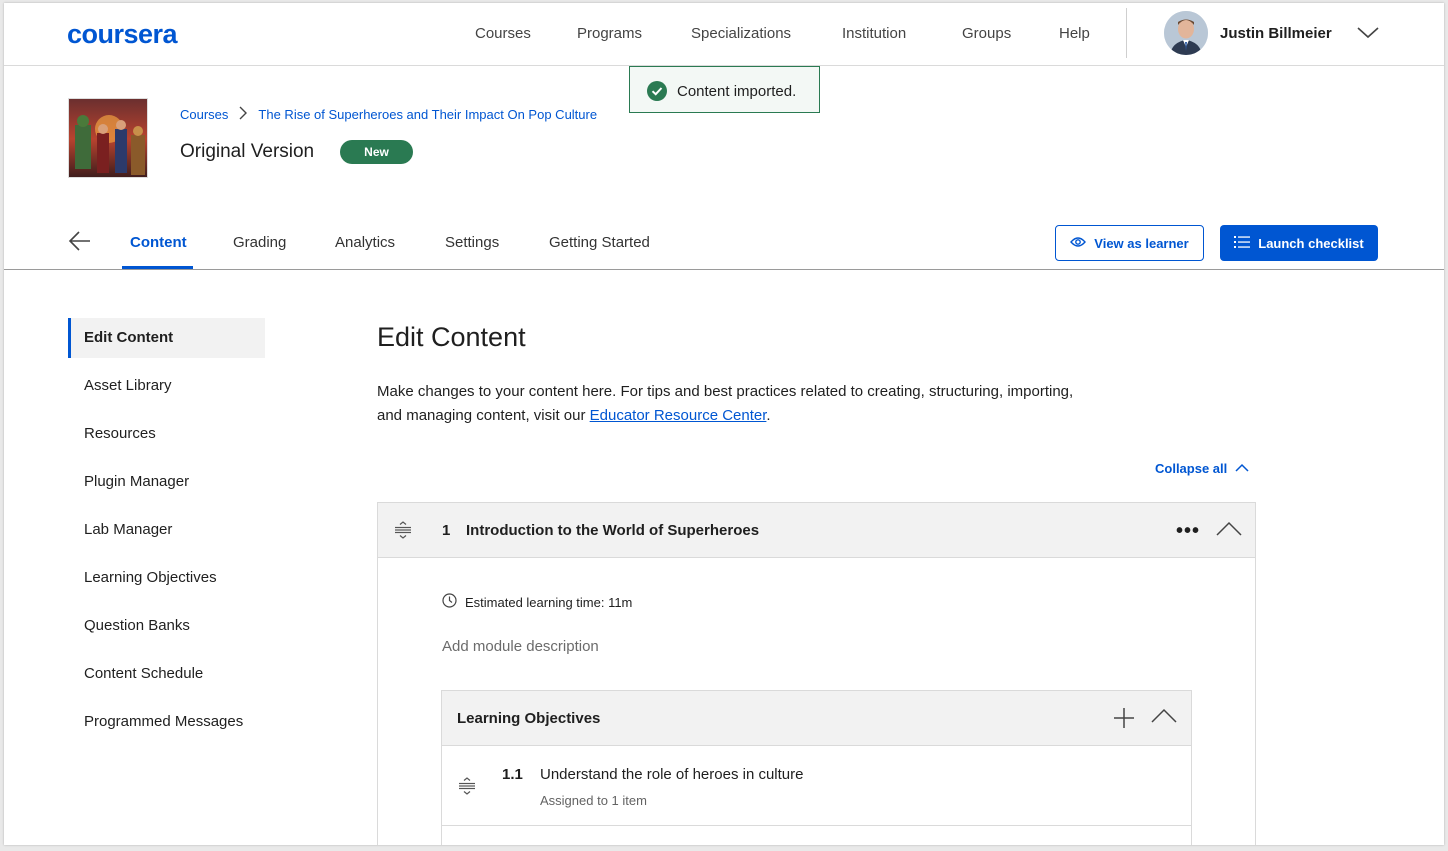  What do you see at coordinates (158, 242) in the screenshot?
I see `tab-content: Content` at bounding box center [158, 242].